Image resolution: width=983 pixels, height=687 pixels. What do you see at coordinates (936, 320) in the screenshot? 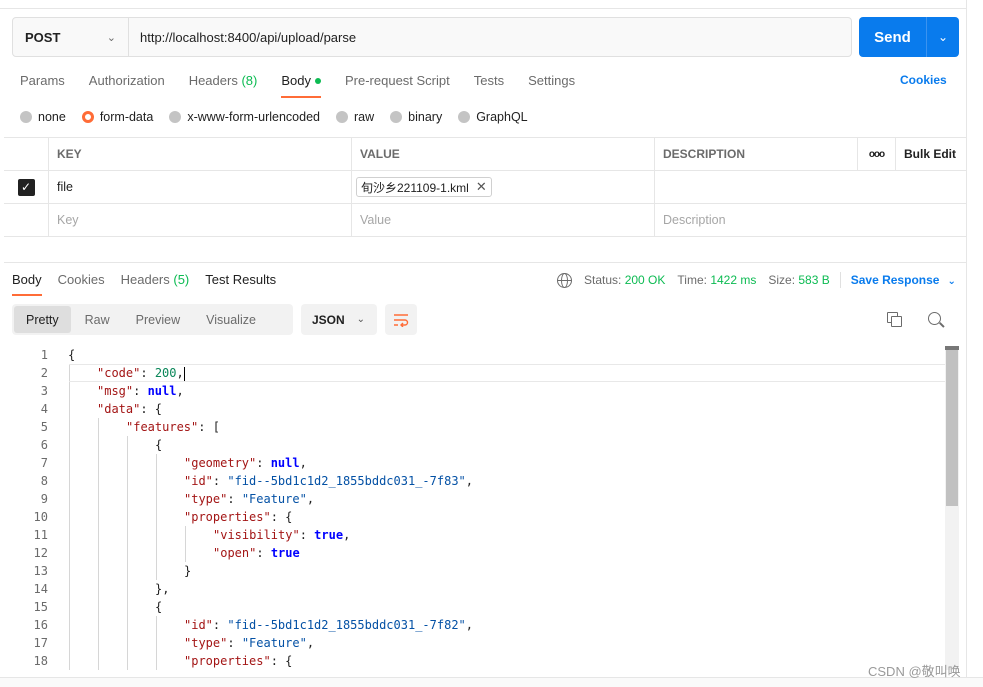
I see `search-icon` at bounding box center [936, 320].